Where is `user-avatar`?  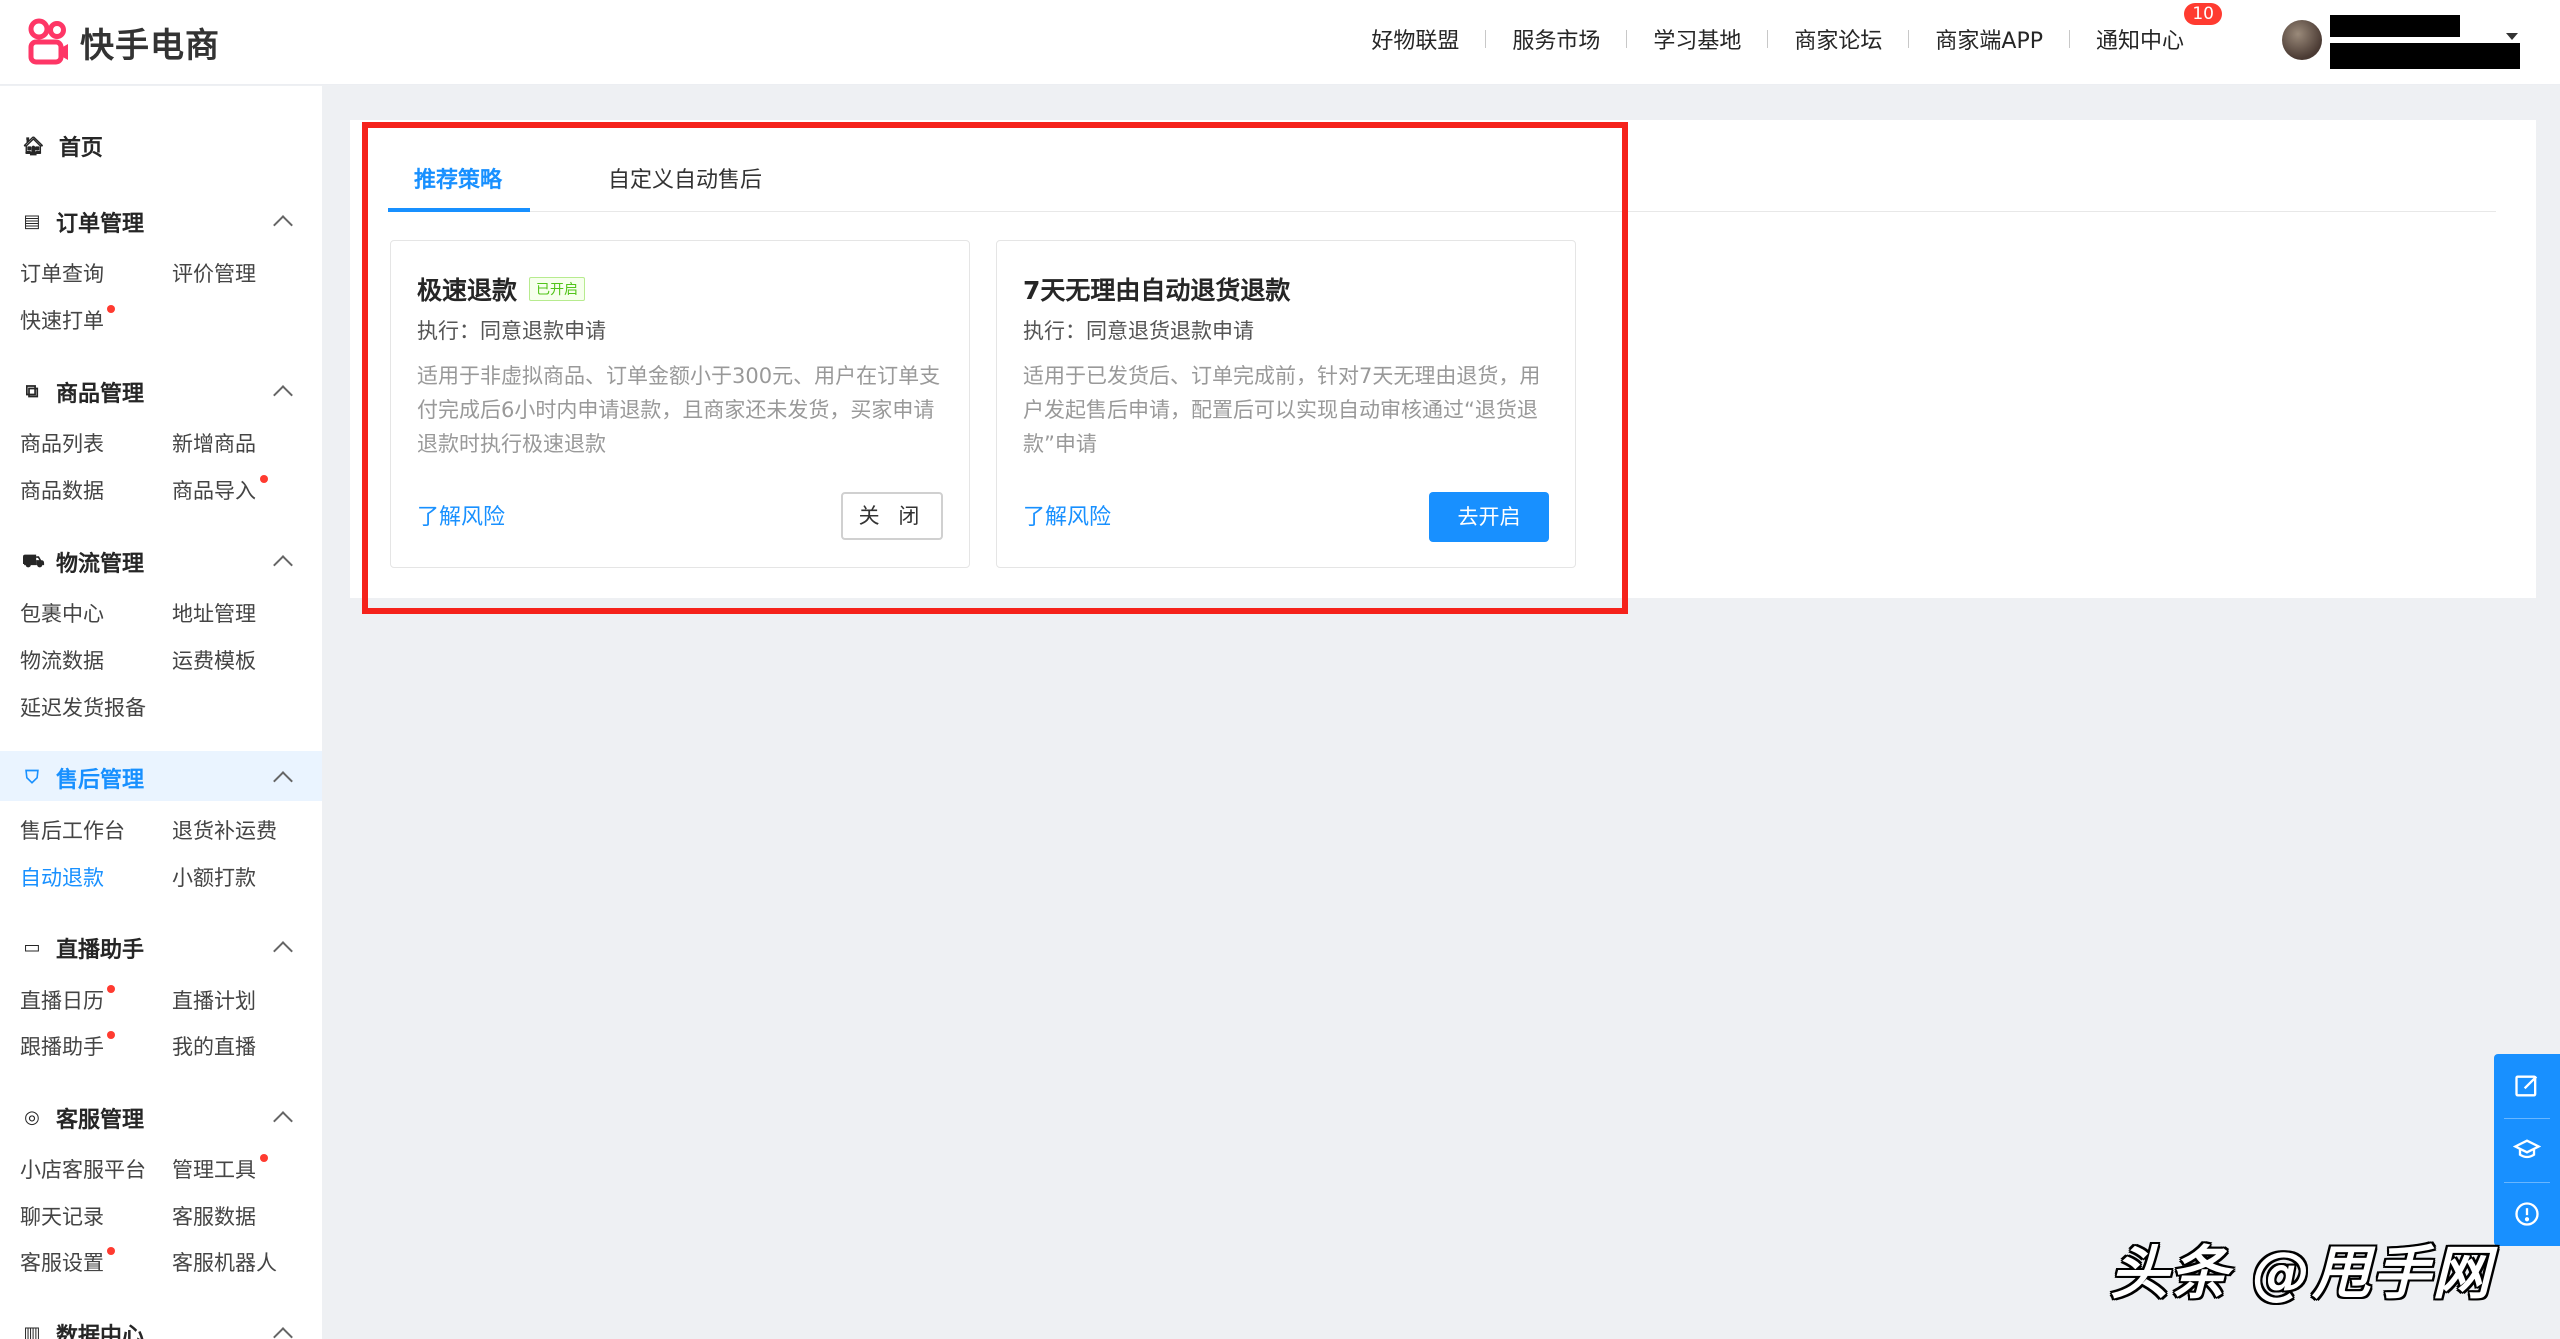 user-avatar is located at coordinates (2302, 40).